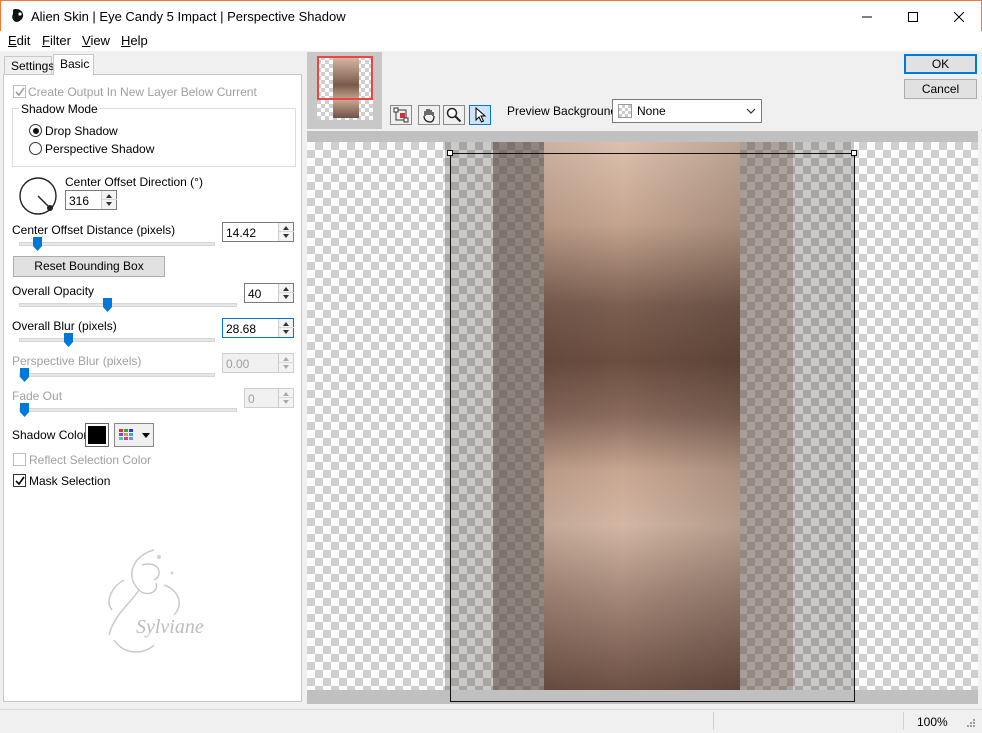  Describe the element at coordinates (100, 149) in the screenshot. I see `perspective-shadow-label: Perspective Shadow` at that location.